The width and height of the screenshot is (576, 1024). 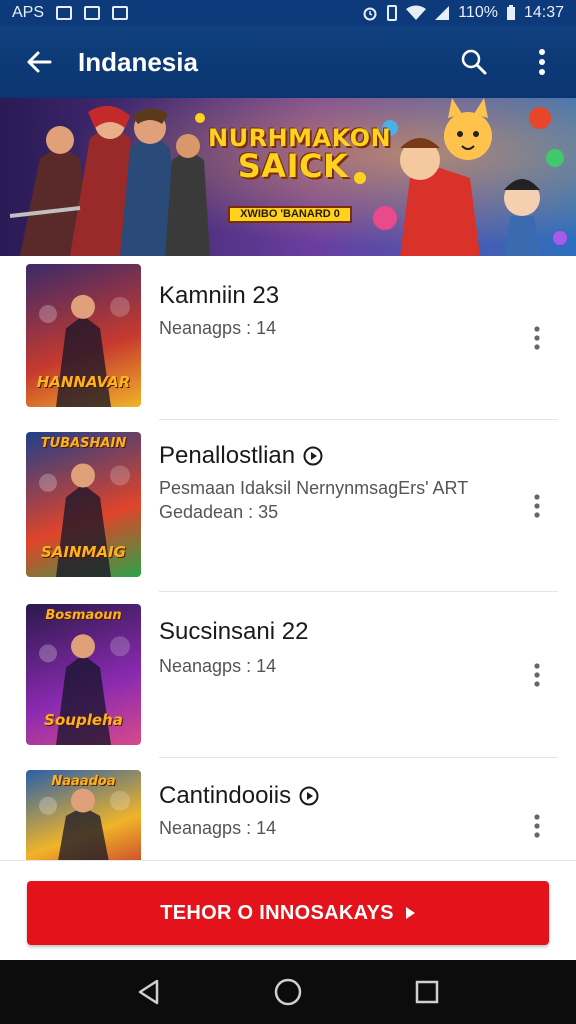 I want to click on game-thumbnail: Naaadoa, so click(x=83, y=815).